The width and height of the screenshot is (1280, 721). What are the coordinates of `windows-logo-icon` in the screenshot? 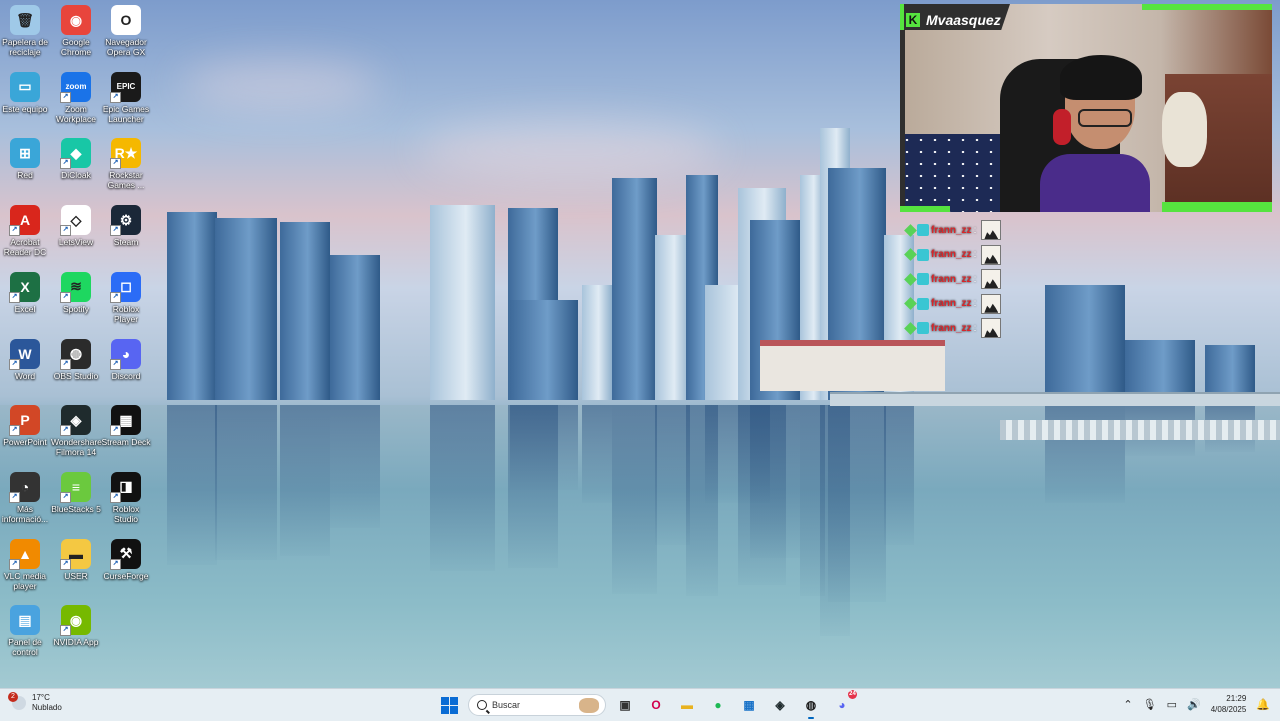 It's located at (449, 705).